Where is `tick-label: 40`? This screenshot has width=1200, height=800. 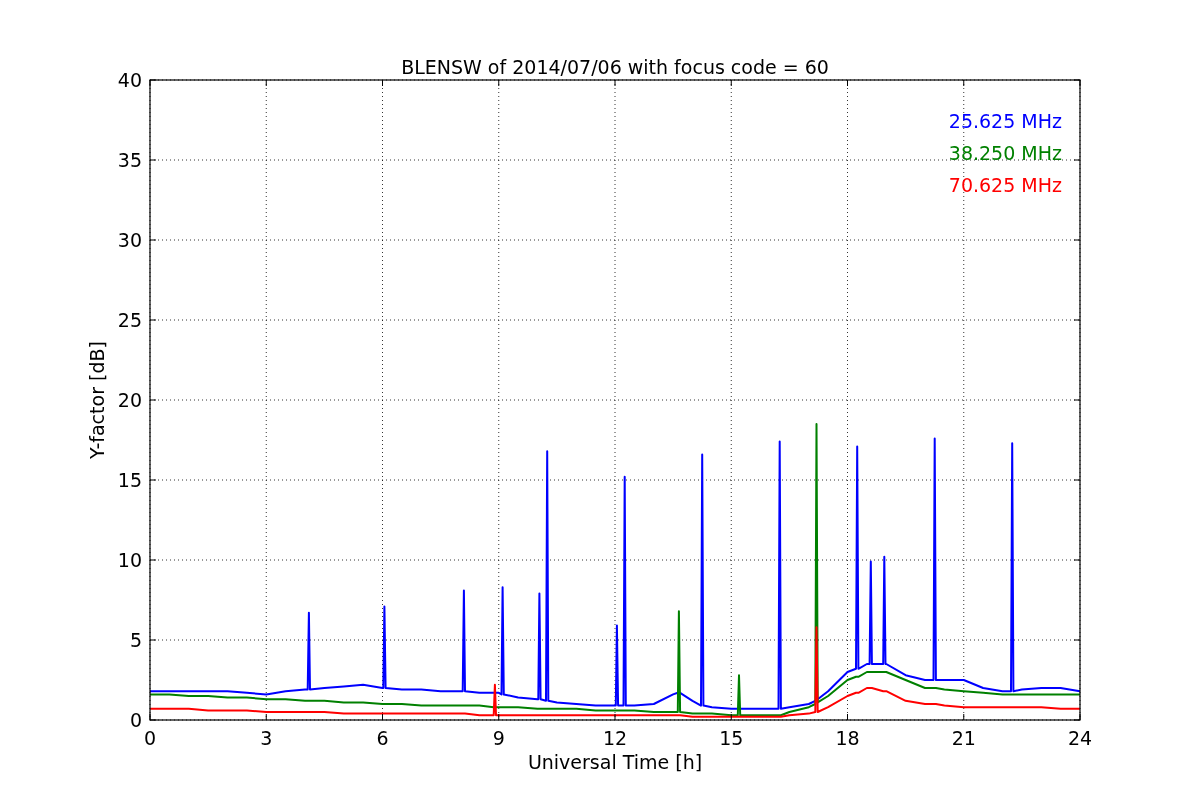
tick-label: 40 is located at coordinates (129, 80).